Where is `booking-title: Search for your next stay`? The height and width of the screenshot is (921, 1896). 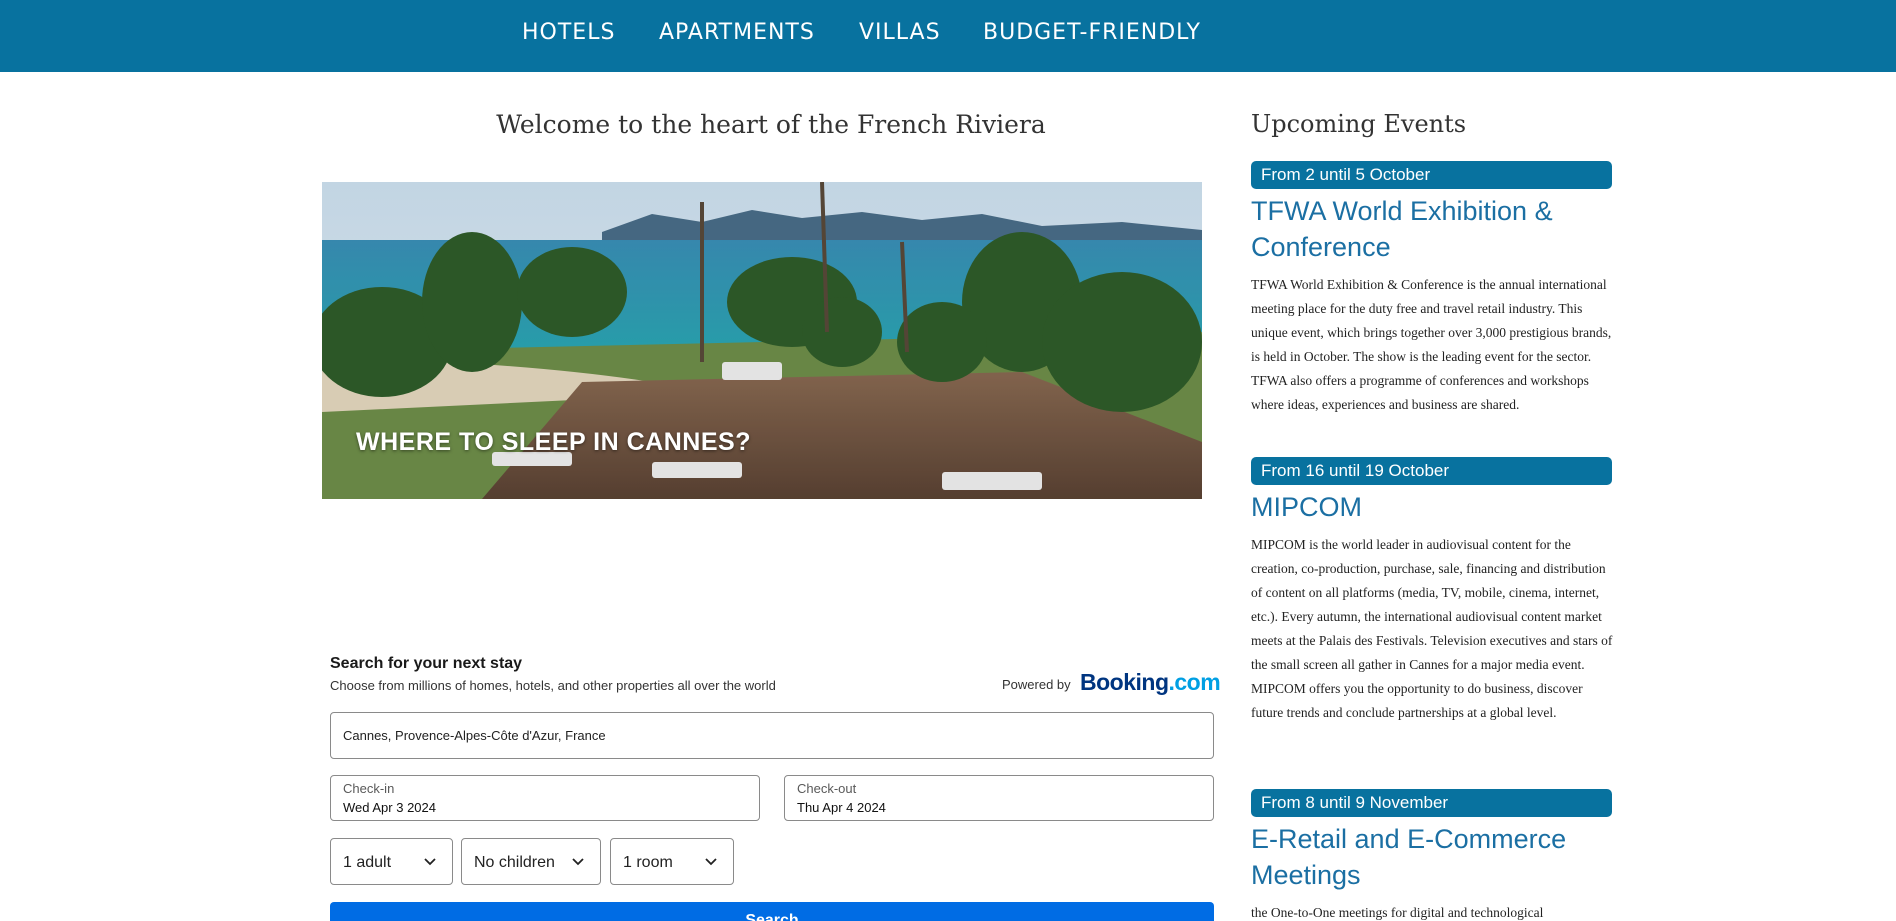
booking-title: Search for your next stay is located at coordinates (426, 663).